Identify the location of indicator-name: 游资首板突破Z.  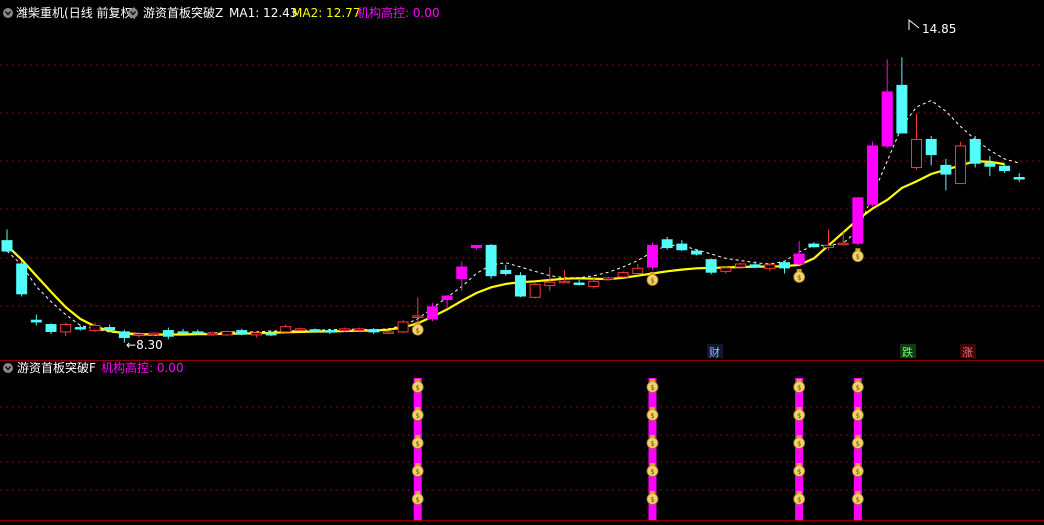
(183, 12).